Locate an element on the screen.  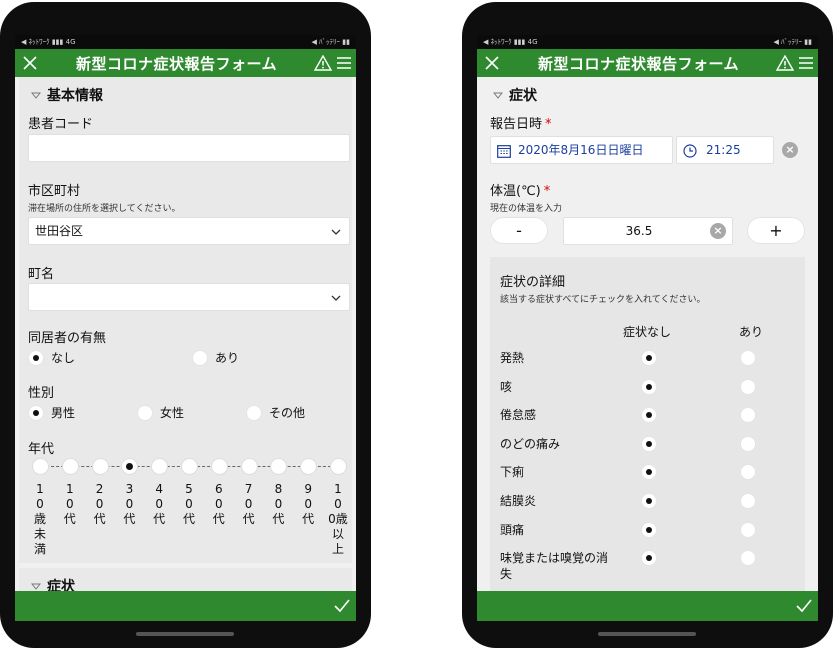
temperature-increment-button: + is located at coordinates (776, 230).